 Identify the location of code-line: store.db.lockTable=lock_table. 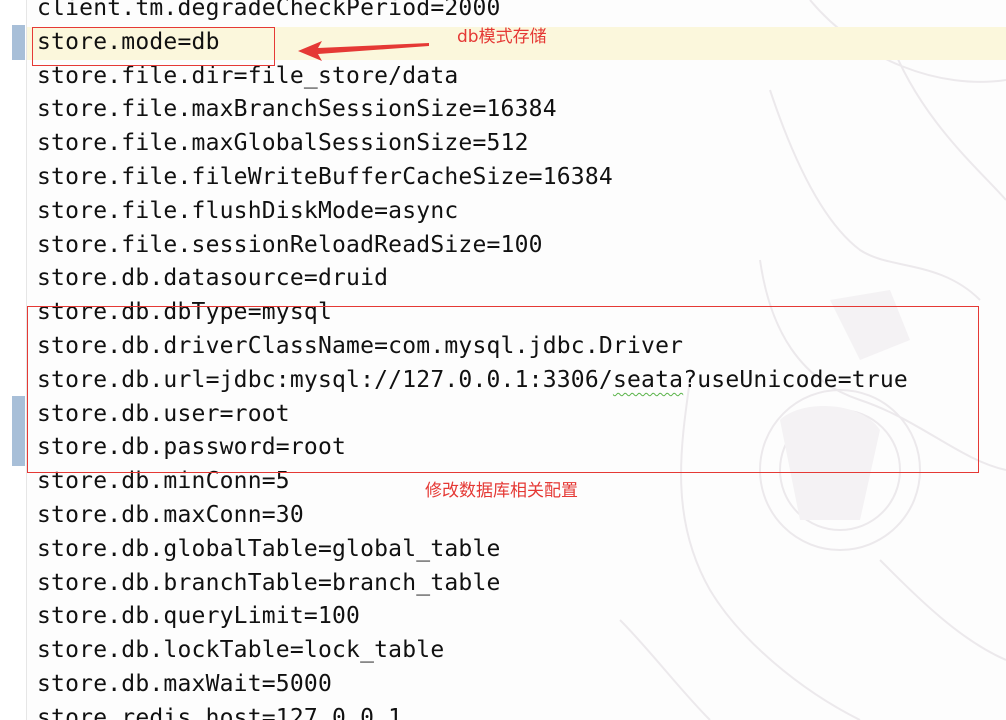
(472, 651).